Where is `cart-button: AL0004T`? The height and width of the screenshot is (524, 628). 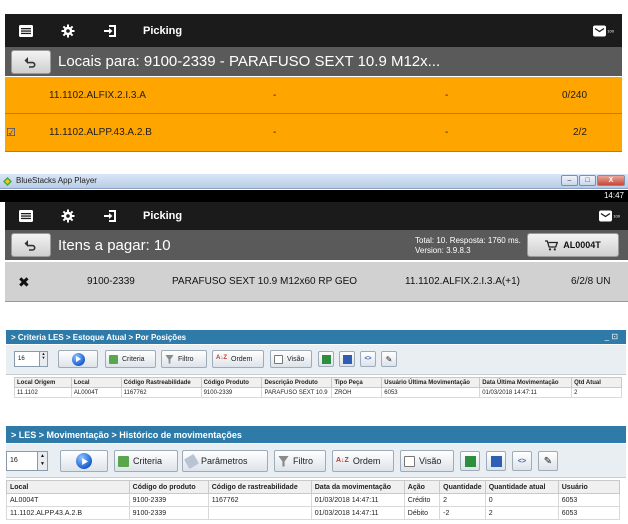
cart-button: AL0004T is located at coordinates (573, 245).